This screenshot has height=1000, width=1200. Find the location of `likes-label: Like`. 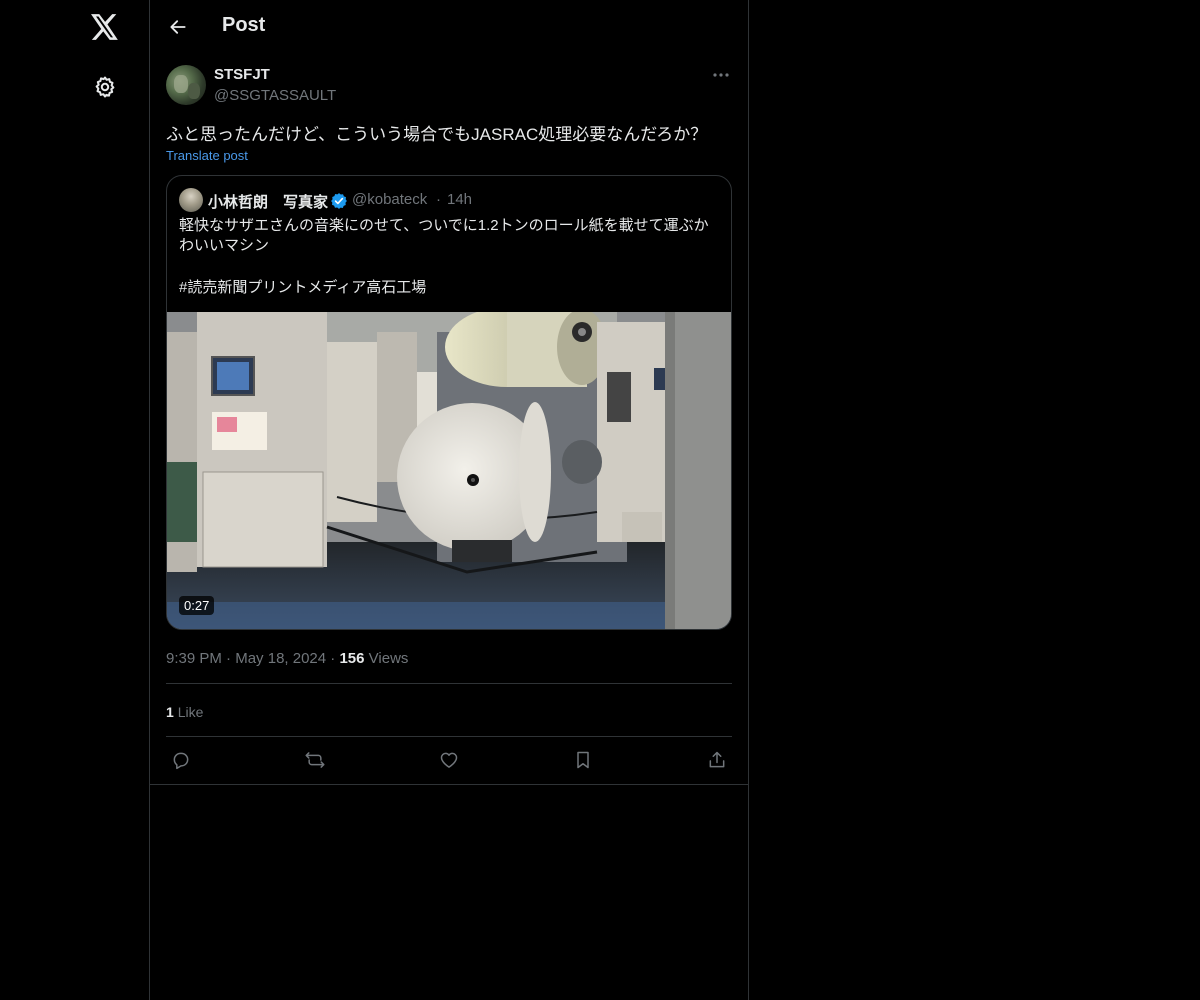

likes-label: Like is located at coordinates (190, 712).